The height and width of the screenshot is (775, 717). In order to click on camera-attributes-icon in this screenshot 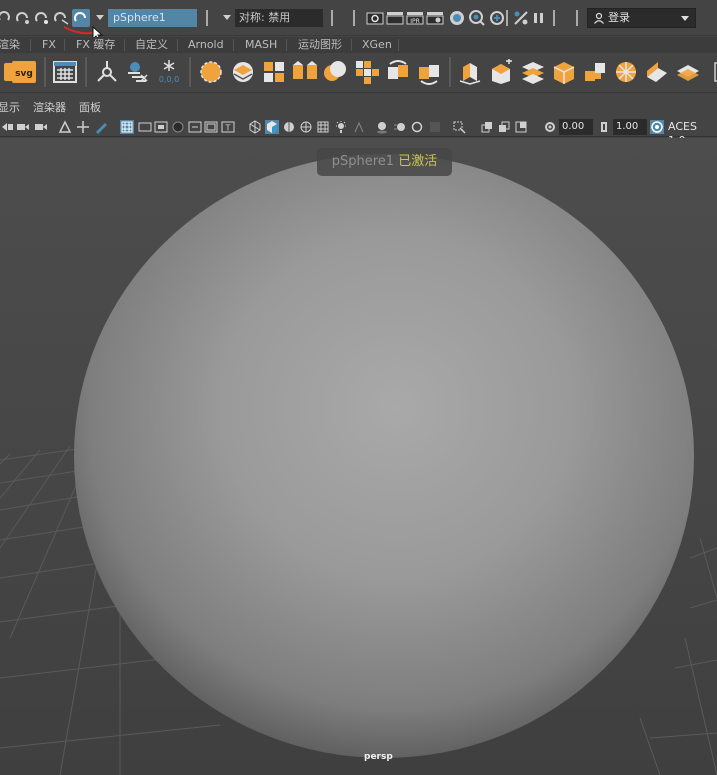, I will do `click(23, 127)`.